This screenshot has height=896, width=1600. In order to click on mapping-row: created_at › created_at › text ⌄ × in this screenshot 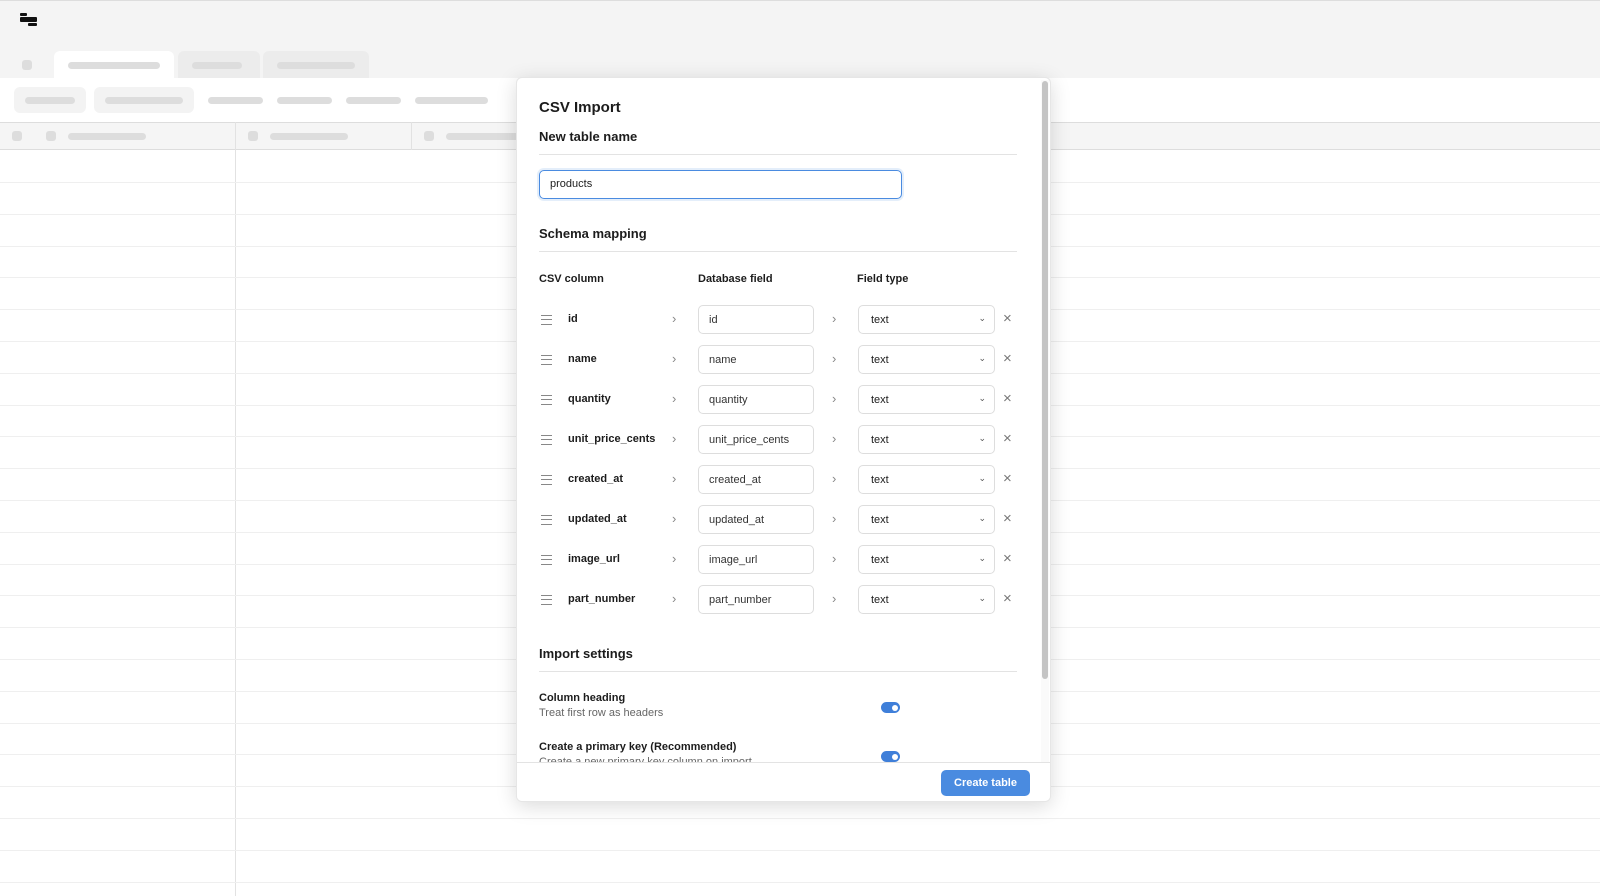, I will do `click(783, 480)`.